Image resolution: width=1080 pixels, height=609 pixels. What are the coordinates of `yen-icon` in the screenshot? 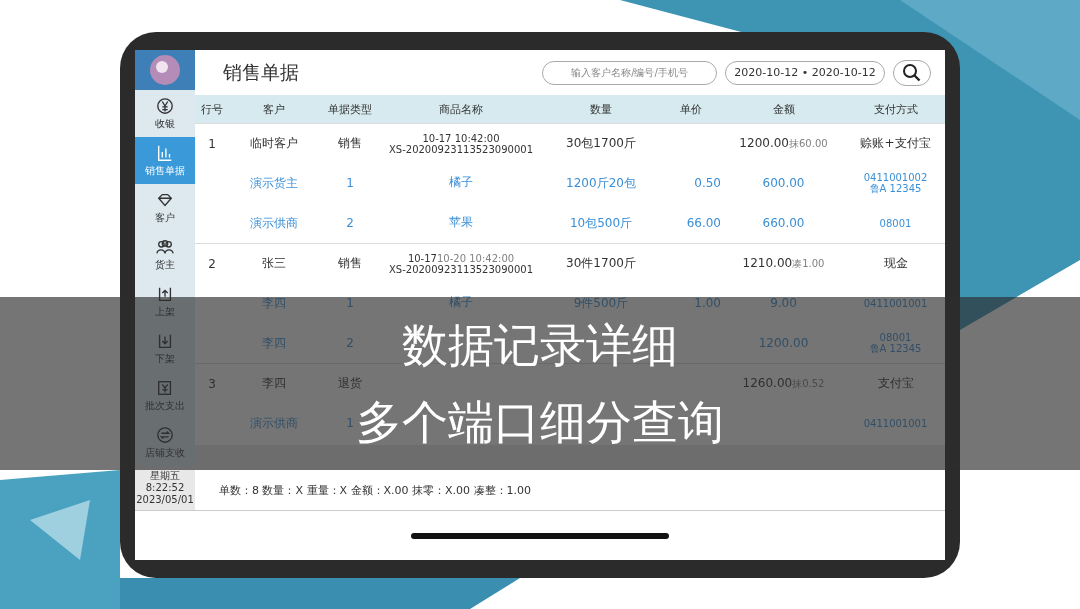 It's located at (165, 105).